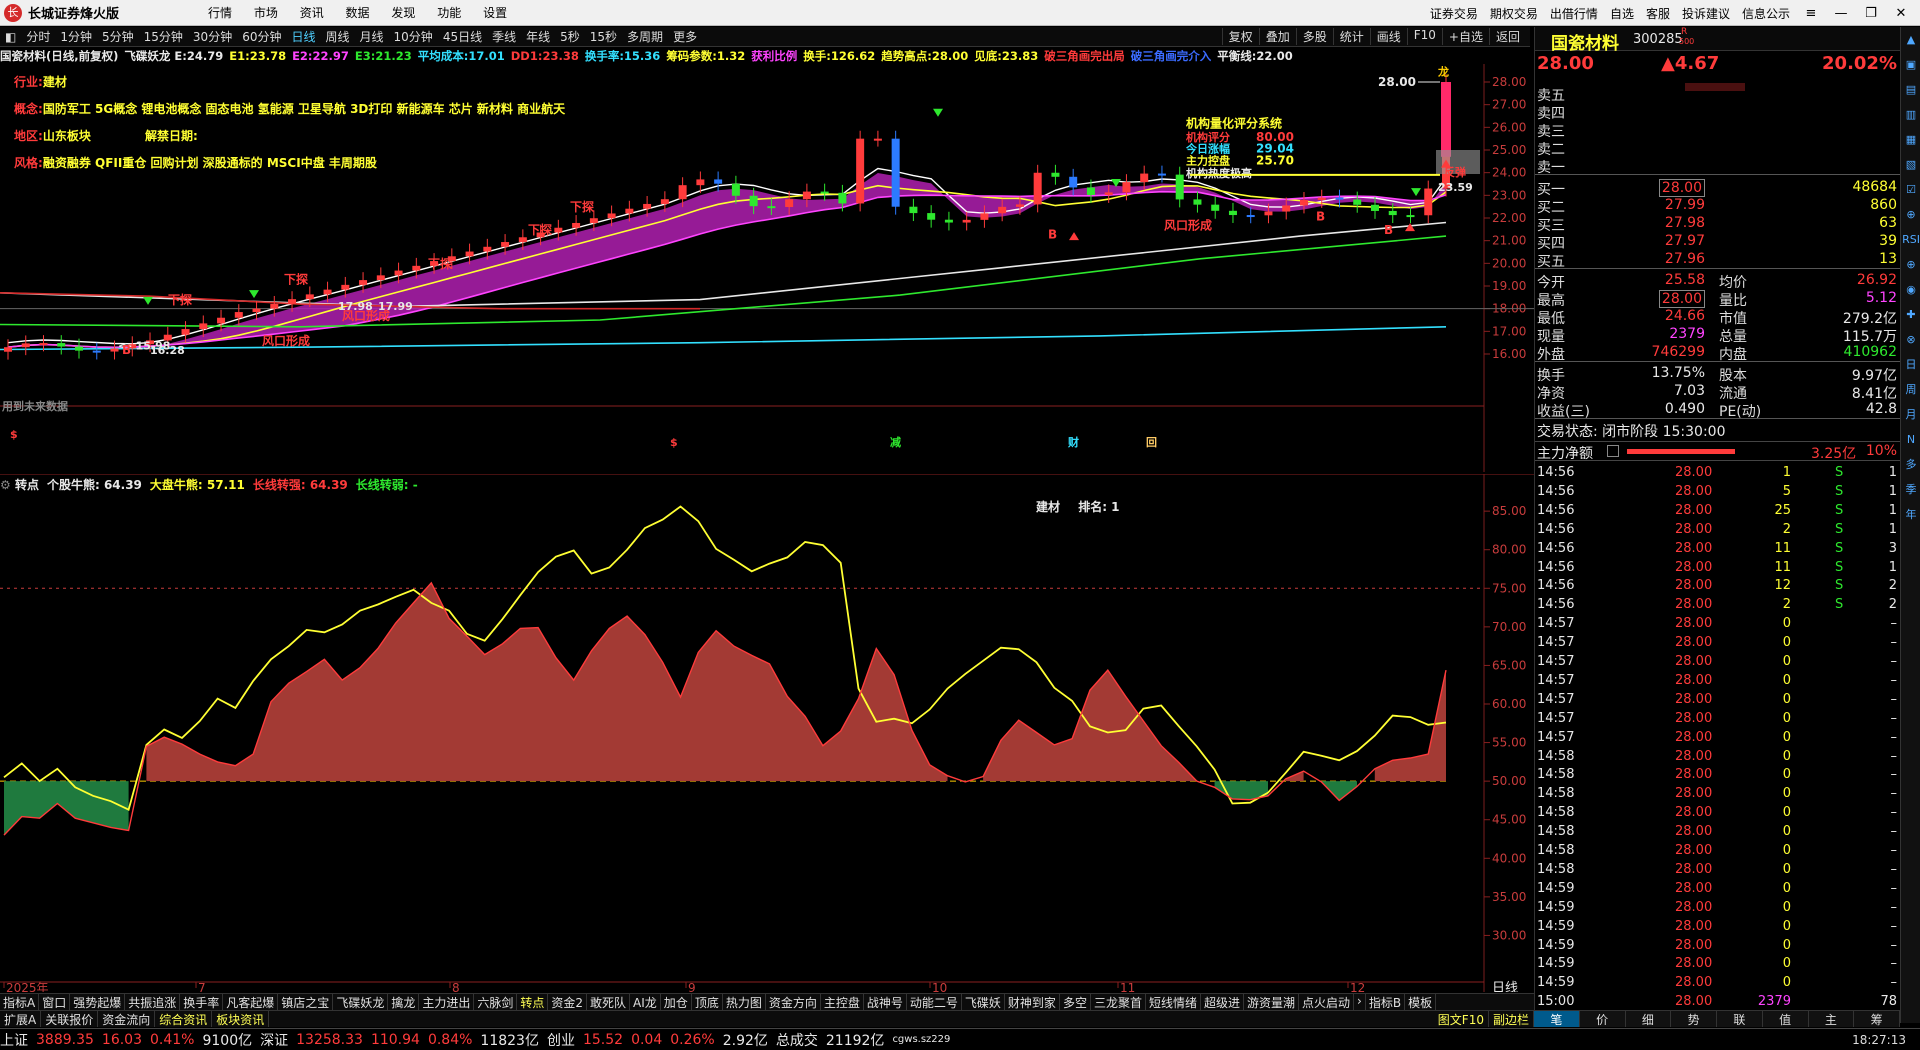 Image resolution: width=1920 pixels, height=1050 pixels. Describe the element at coordinates (306, 1002) in the screenshot. I see `indicator-tab: 镇店之宝` at that location.